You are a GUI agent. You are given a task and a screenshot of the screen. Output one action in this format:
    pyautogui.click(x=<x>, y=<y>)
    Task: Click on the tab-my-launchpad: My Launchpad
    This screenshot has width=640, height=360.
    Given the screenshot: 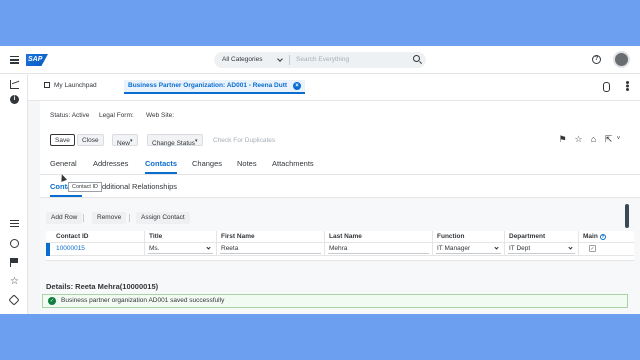 What is the action you would take?
    pyautogui.click(x=70, y=85)
    